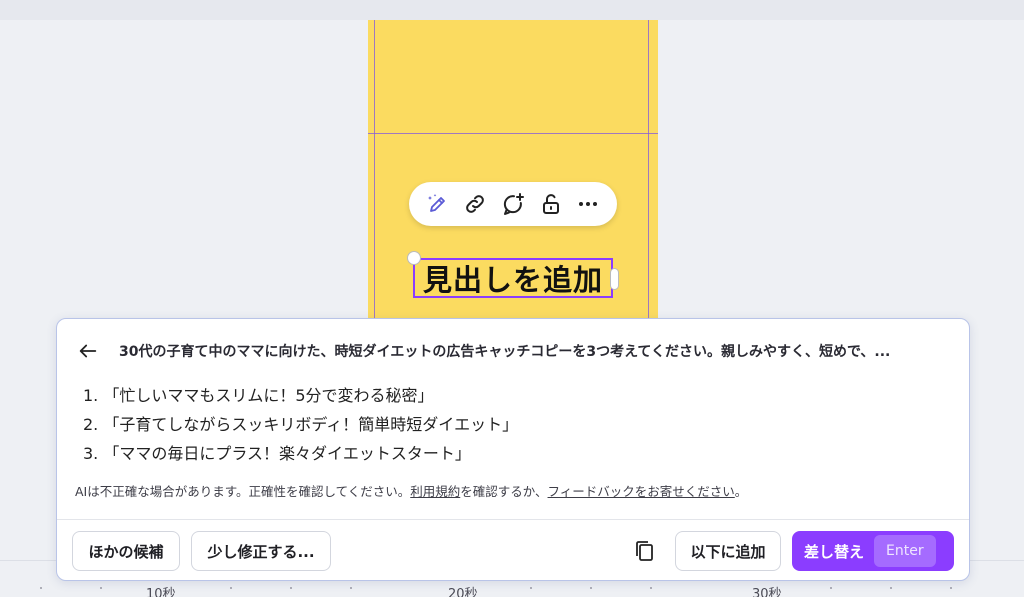 This screenshot has width=1024, height=597. What do you see at coordinates (614, 279) in the screenshot?
I see `resize-handle-right` at bounding box center [614, 279].